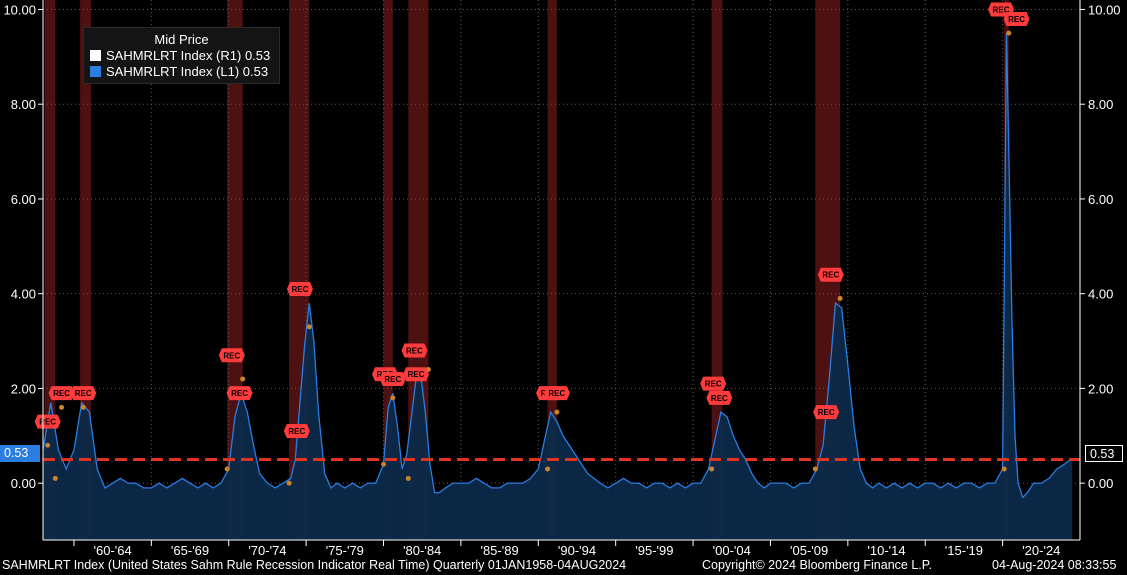  Describe the element at coordinates (422, 550) in the screenshot. I see `x-tick-label-4: '80-'84` at that location.